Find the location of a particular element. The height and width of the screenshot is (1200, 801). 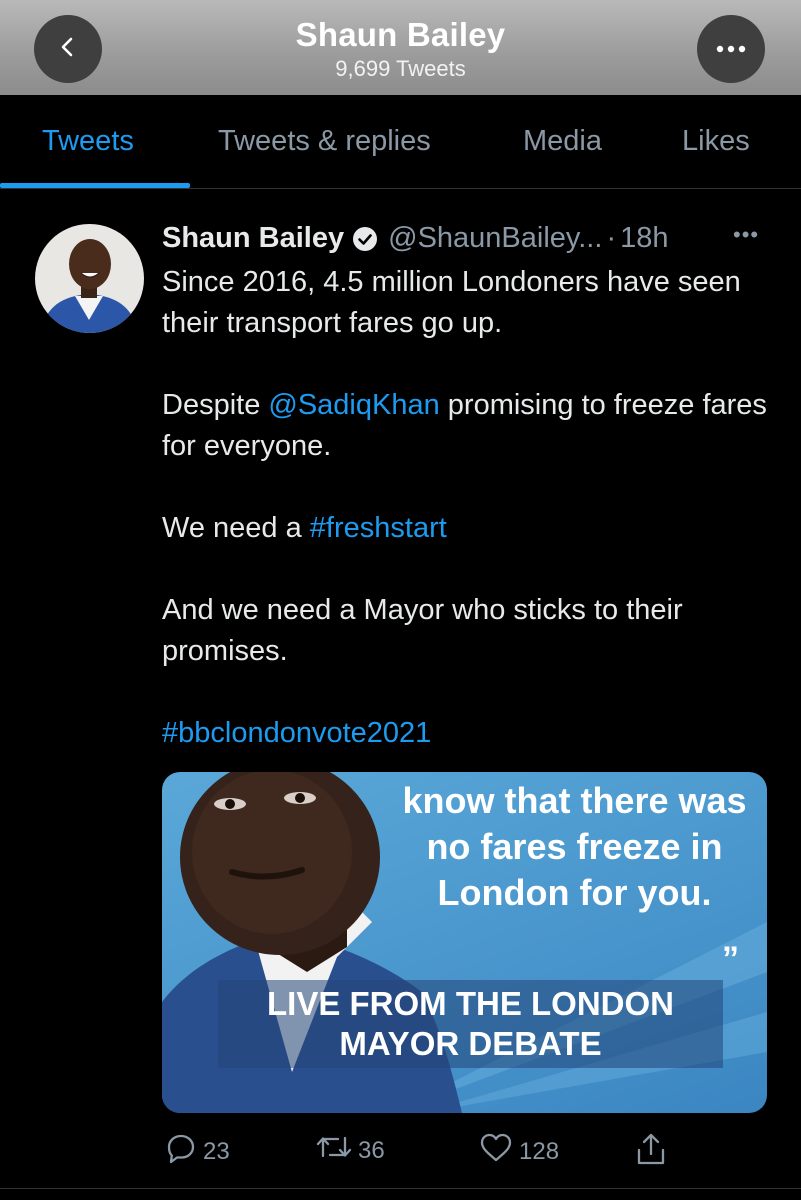

retweet-icon is located at coordinates (337, 1150).